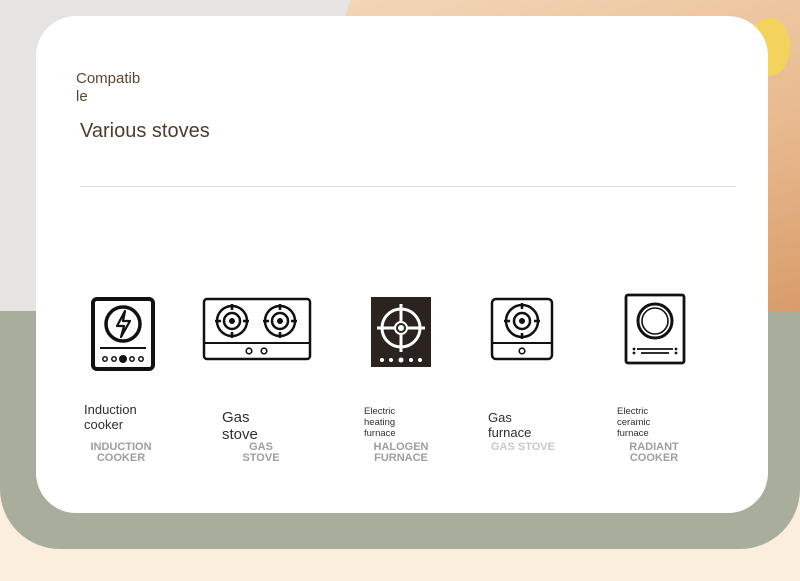 The height and width of the screenshot is (581, 800). Describe the element at coordinates (510, 425) in the screenshot. I see `stove-name: Gas furnace` at that location.